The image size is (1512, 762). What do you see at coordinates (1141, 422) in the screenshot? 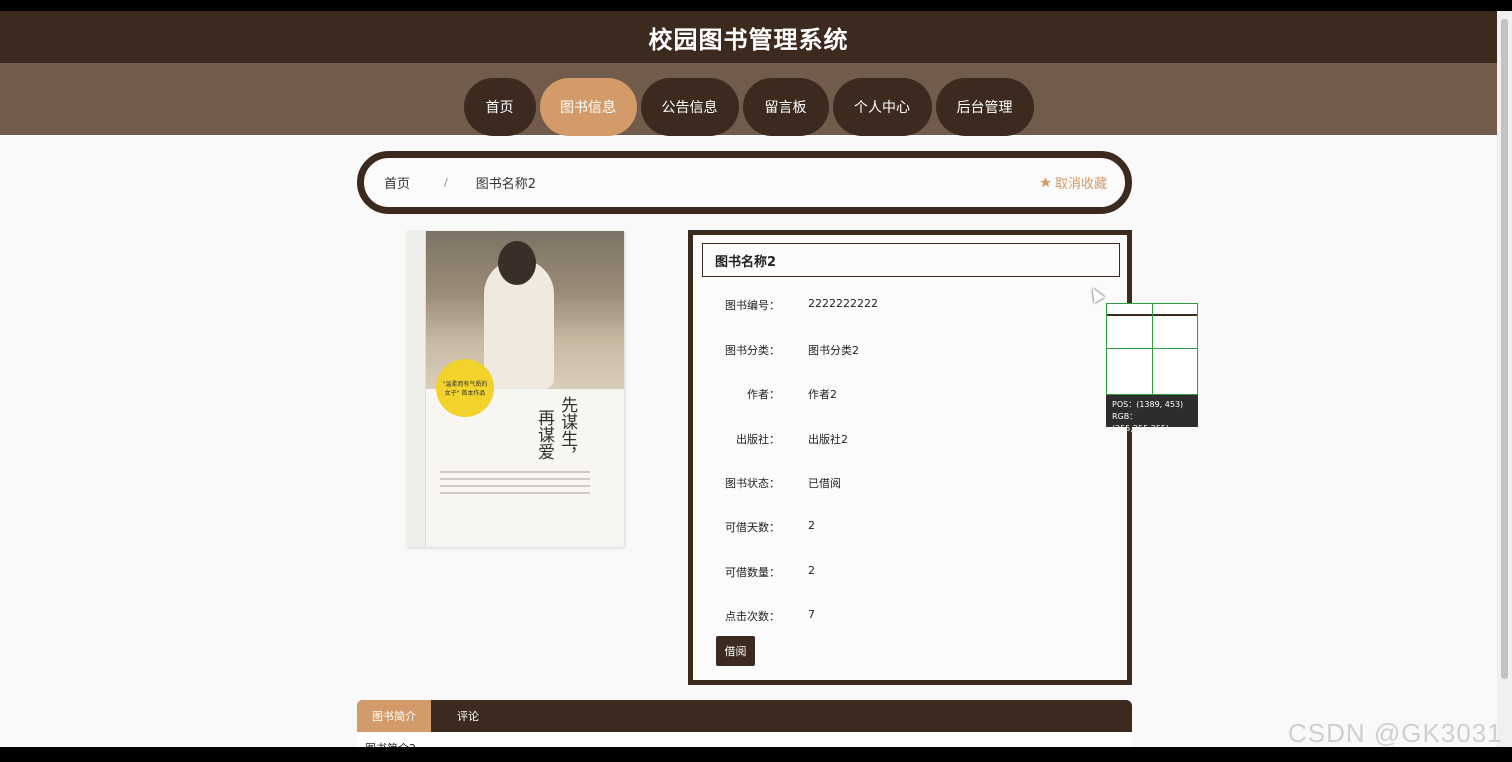
I see `picker-rgb: RGB：(255,255,255)` at bounding box center [1141, 422].